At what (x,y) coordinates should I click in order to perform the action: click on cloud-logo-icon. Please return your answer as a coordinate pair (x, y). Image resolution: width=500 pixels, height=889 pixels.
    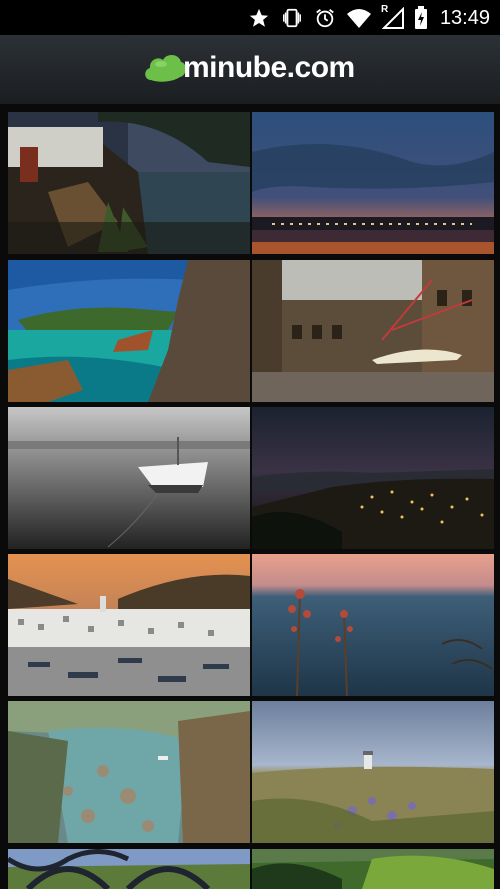
    Looking at the image, I should click on (165, 68).